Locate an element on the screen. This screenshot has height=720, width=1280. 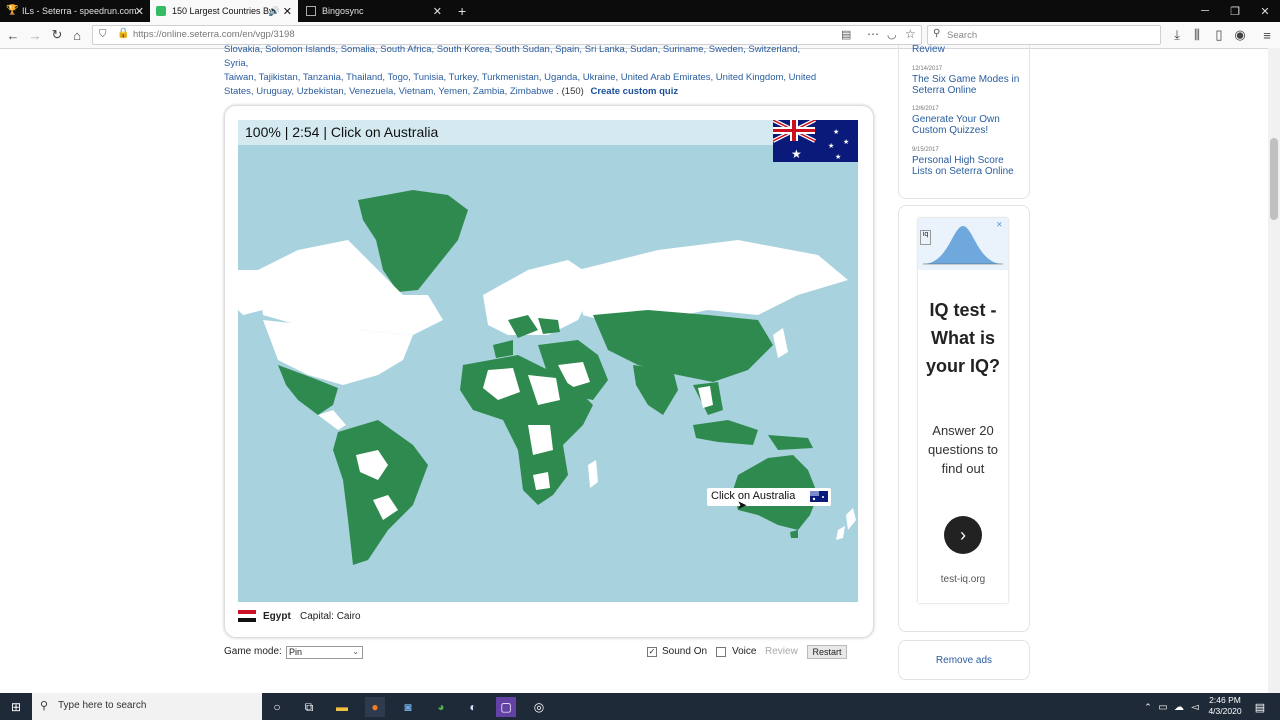
tab-title: 150 Largest Countries By Ar is located at coordinates (222, 11).